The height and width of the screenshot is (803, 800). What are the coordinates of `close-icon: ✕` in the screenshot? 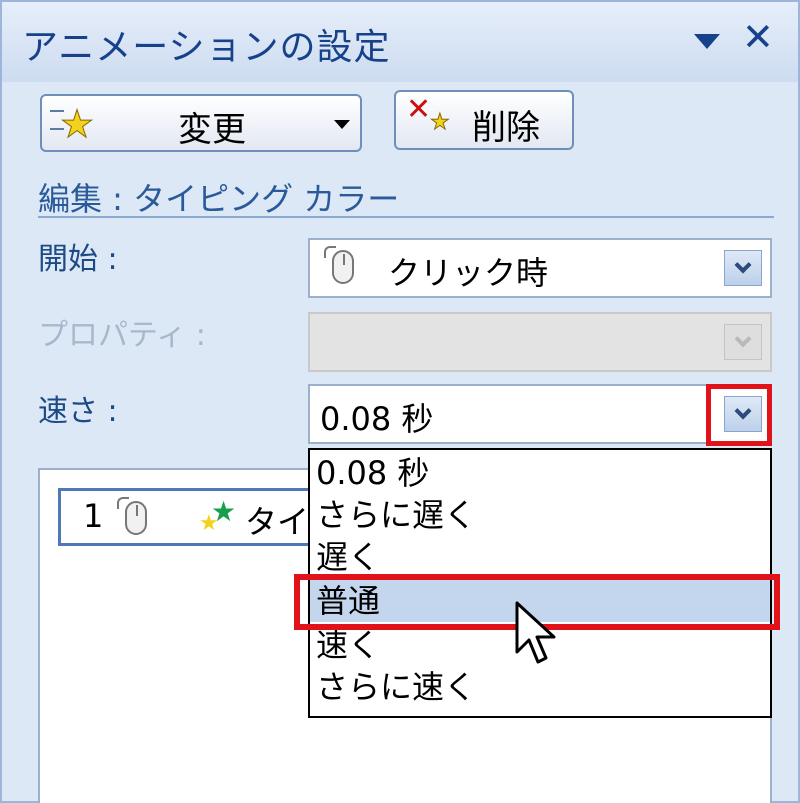 It's located at (758, 37).